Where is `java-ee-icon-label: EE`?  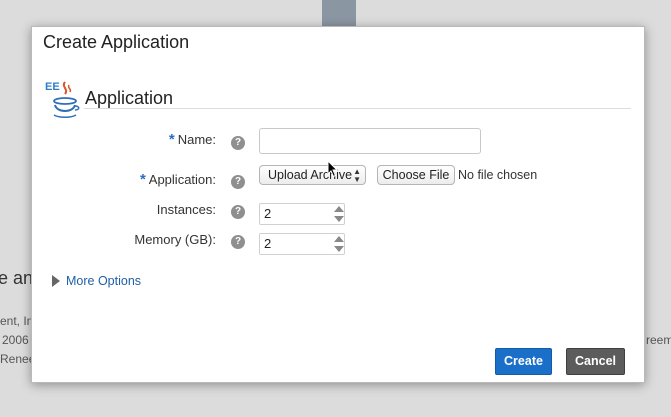
java-ee-icon-label: EE is located at coordinates (52, 87).